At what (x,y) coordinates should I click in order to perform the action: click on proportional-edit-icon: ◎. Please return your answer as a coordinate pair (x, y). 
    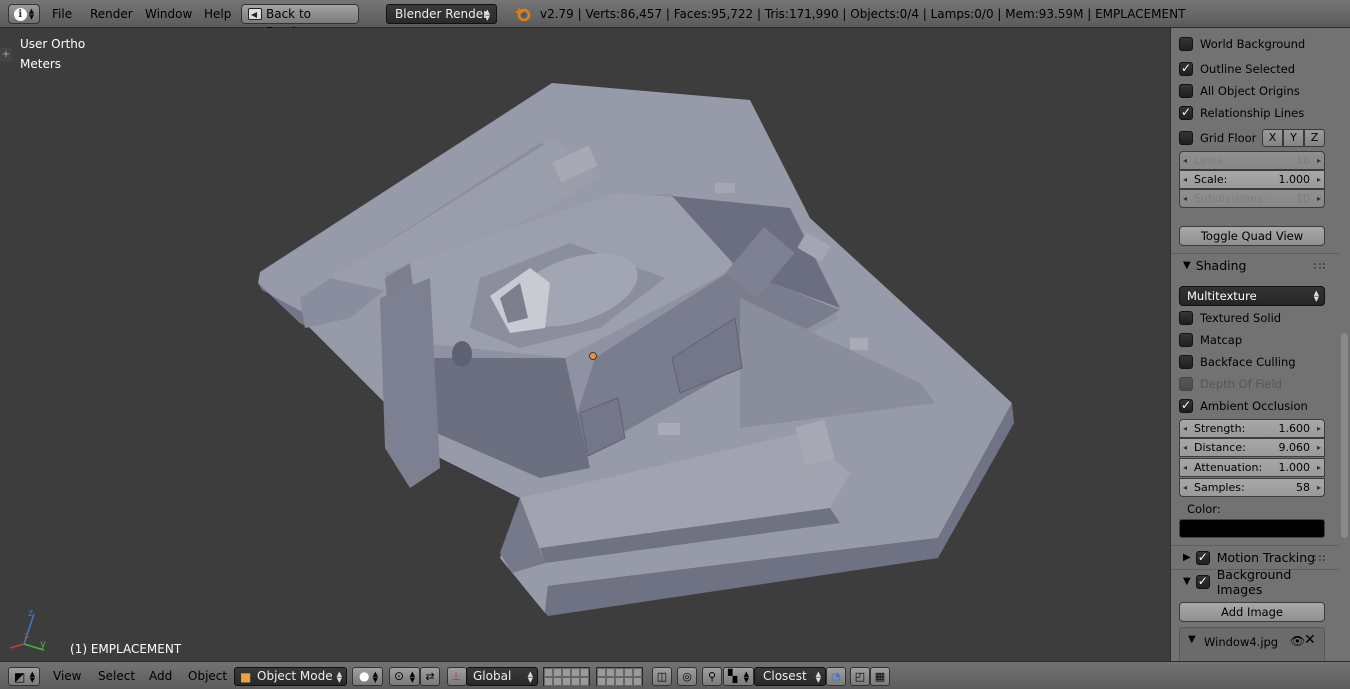
    Looking at the image, I should click on (687, 676).